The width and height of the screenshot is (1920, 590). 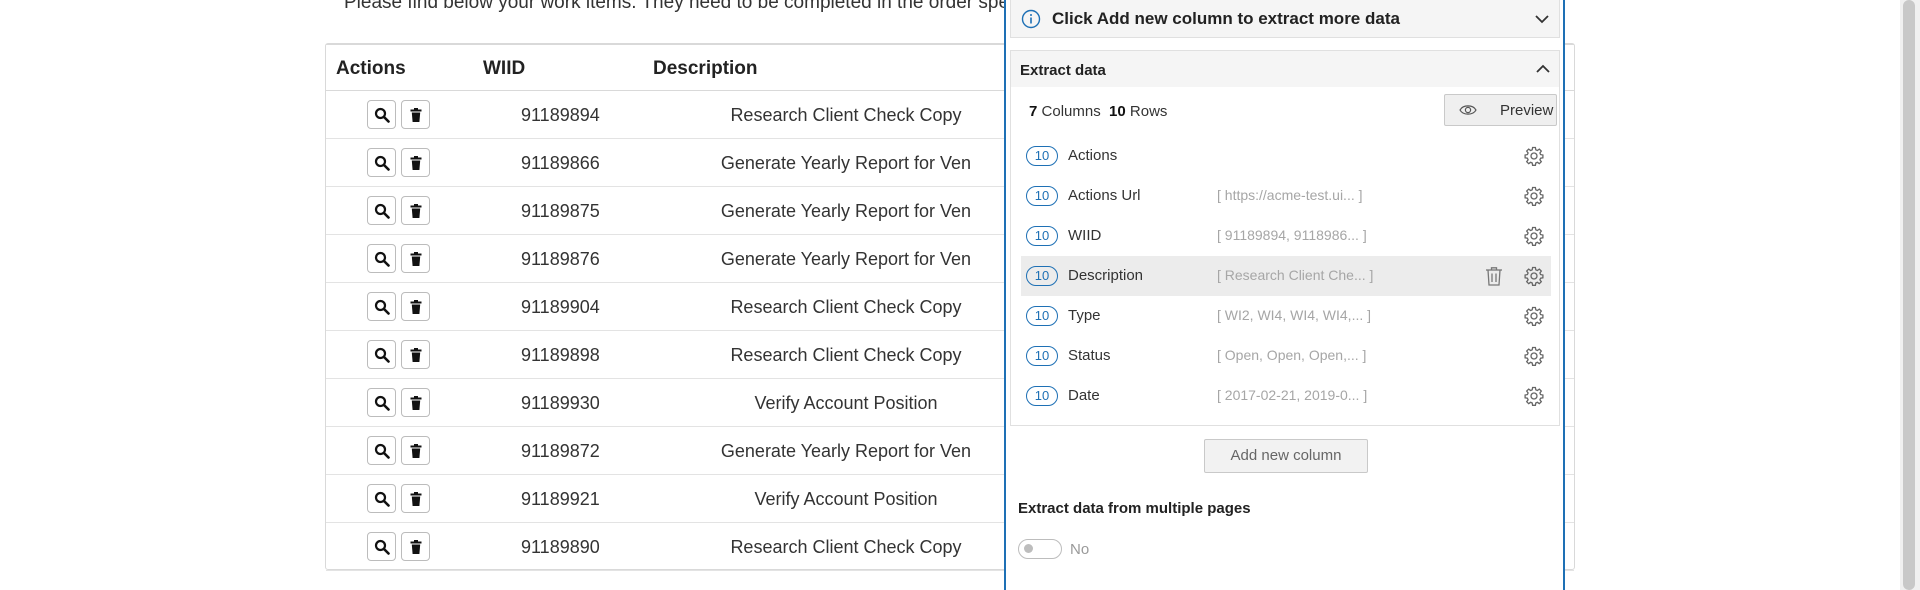 What do you see at coordinates (1117, 111) in the screenshot?
I see `rows-count: 10` at bounding box center [1117, 111].